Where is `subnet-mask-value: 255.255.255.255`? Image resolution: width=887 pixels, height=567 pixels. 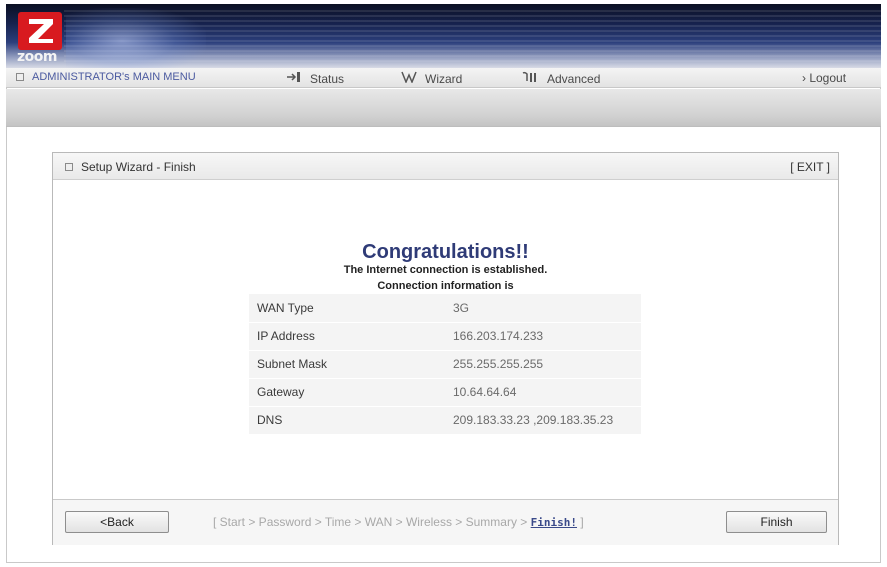
subnet-mask-value: 255.255.255.255 is located at coordinates (543, 364).